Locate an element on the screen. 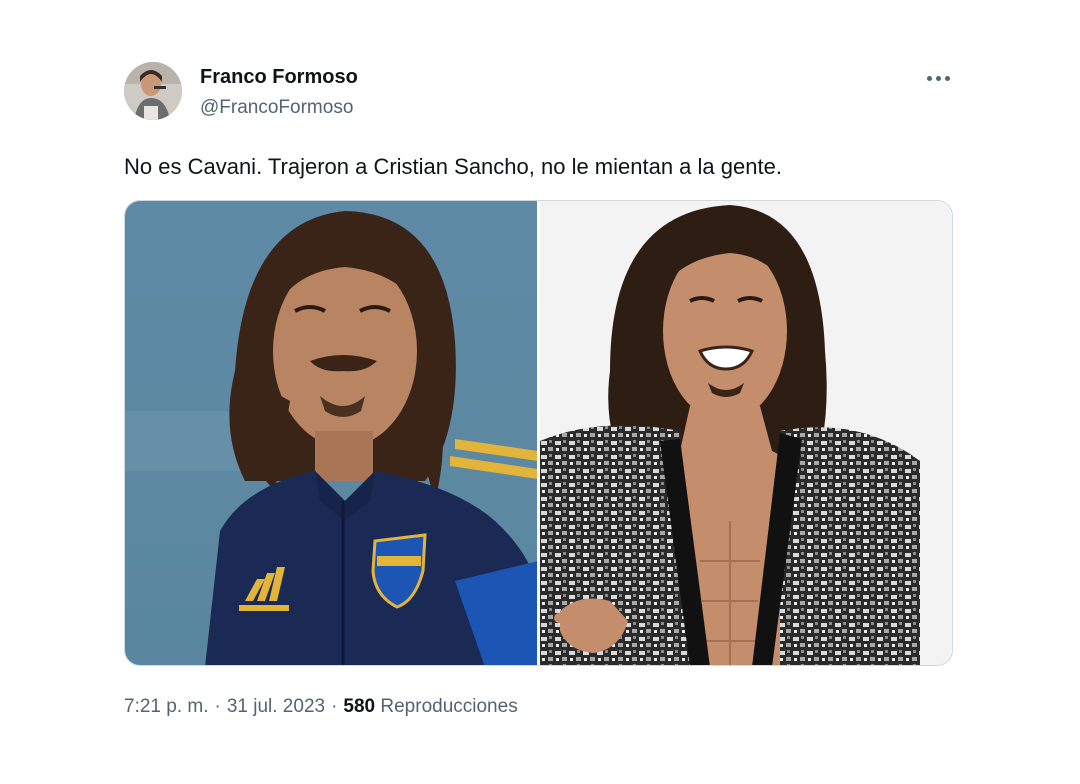 The height and width of the screenshot is (784, 1080). author-name: Franco Formoso is located at coordinates (279, 77).